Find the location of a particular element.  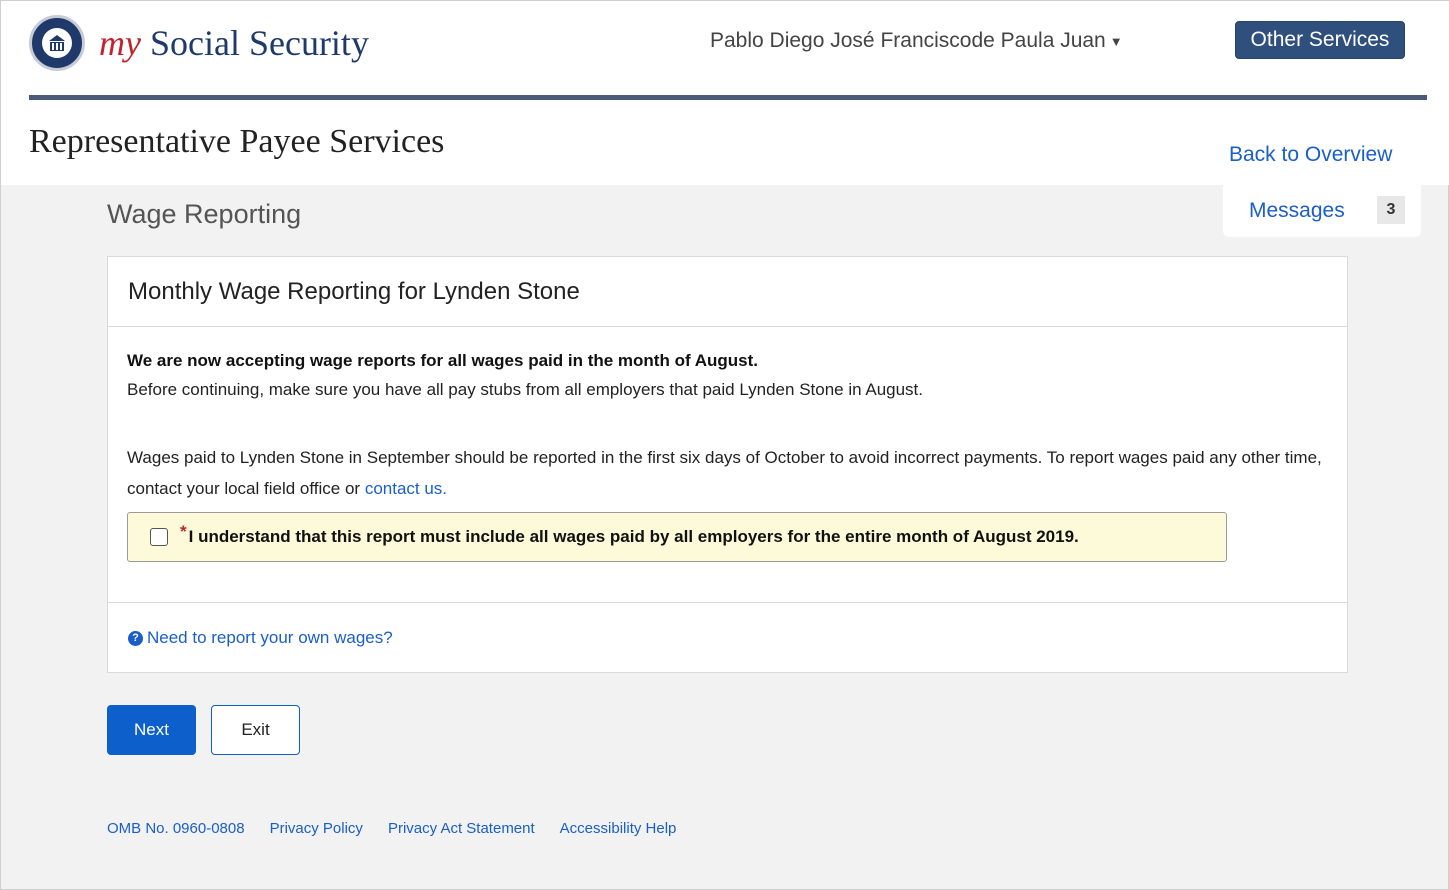

page-title: Representative Payee Services is located at coordinates (237, 141).